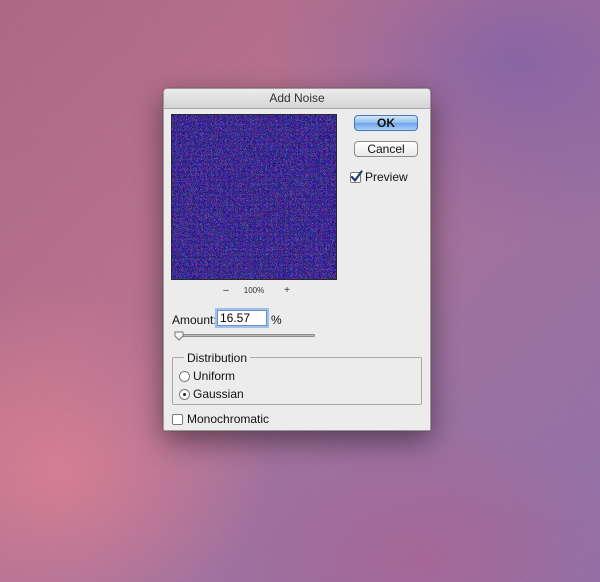  I want to click on zoom-level: 100%, so click(254, 290).